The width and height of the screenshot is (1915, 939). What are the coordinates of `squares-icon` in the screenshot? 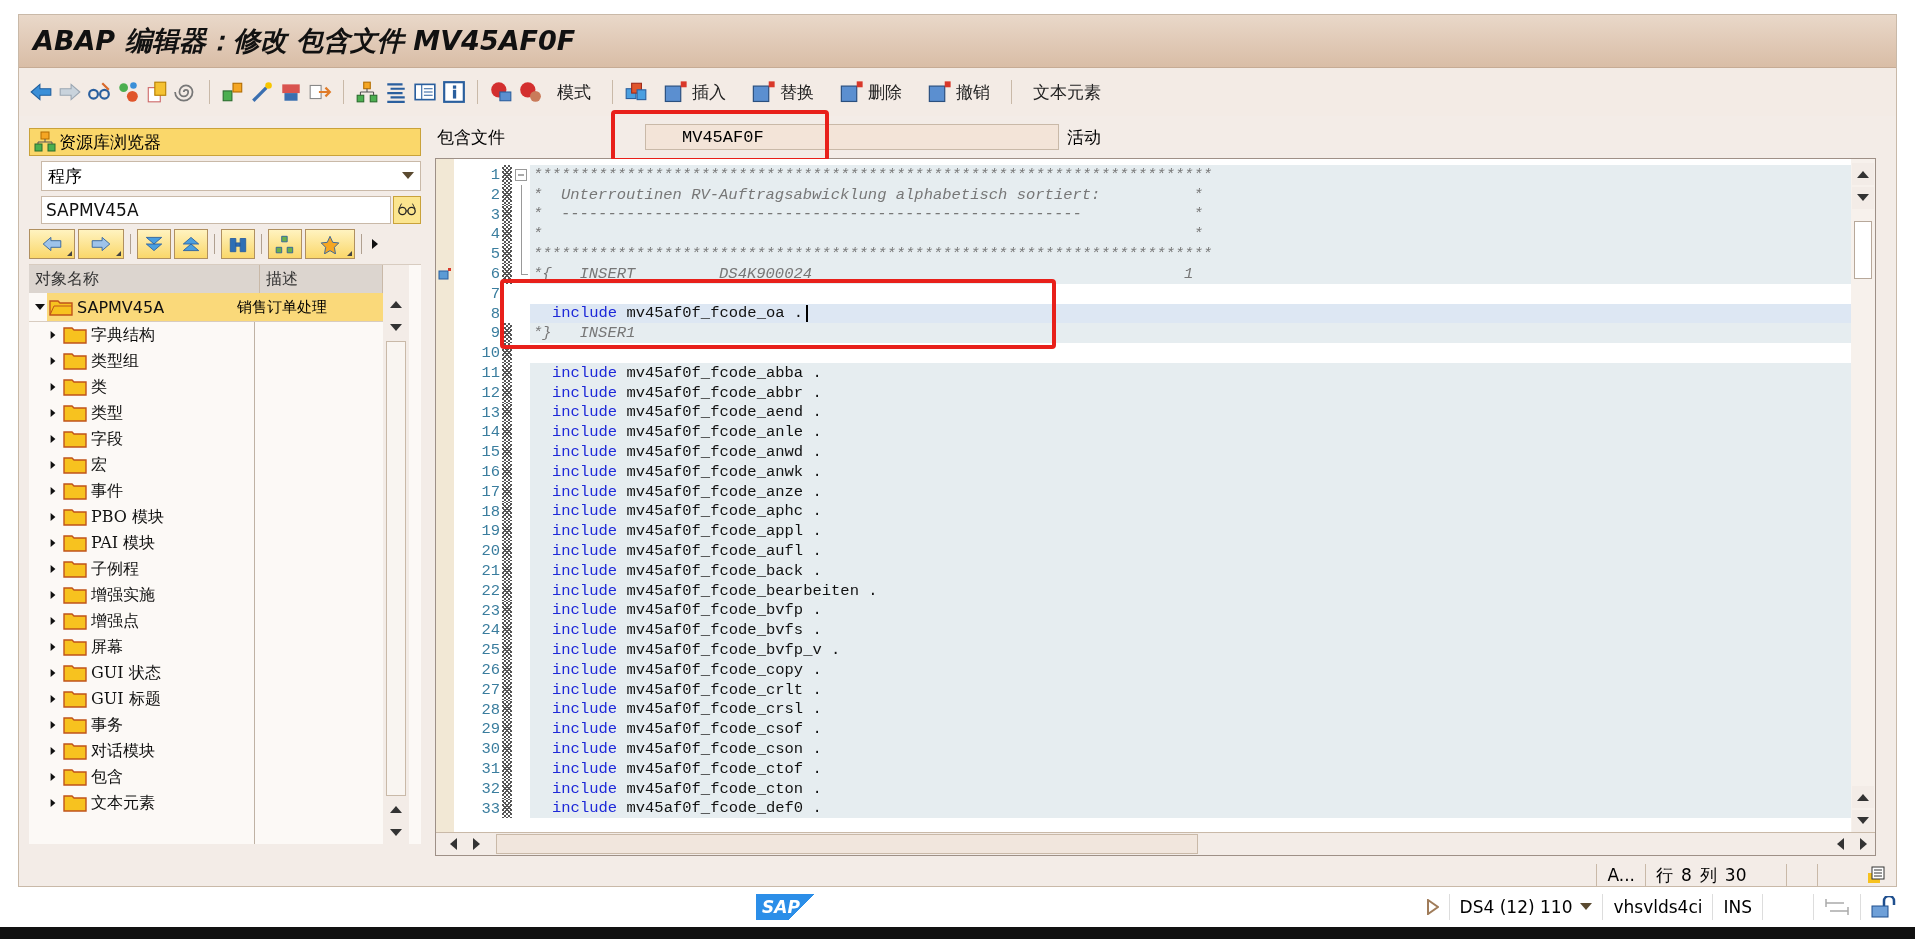 It's located at (233, 92).